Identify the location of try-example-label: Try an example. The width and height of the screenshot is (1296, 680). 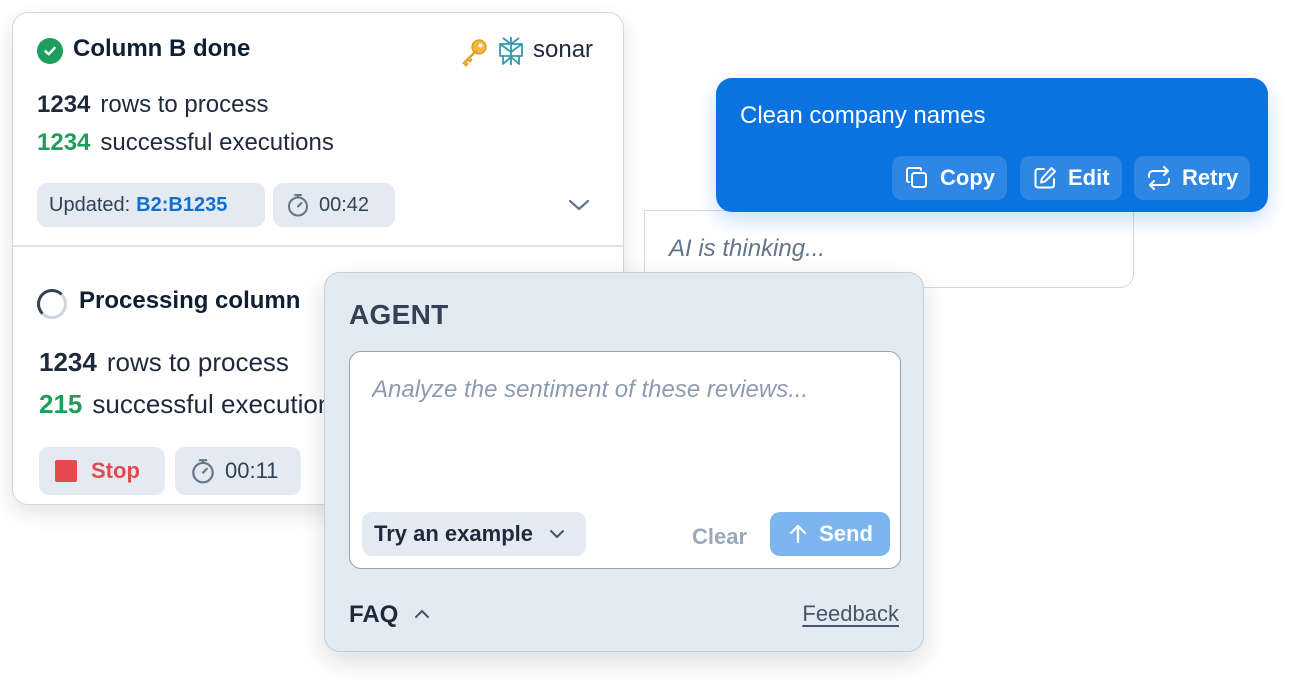
(453, 533).